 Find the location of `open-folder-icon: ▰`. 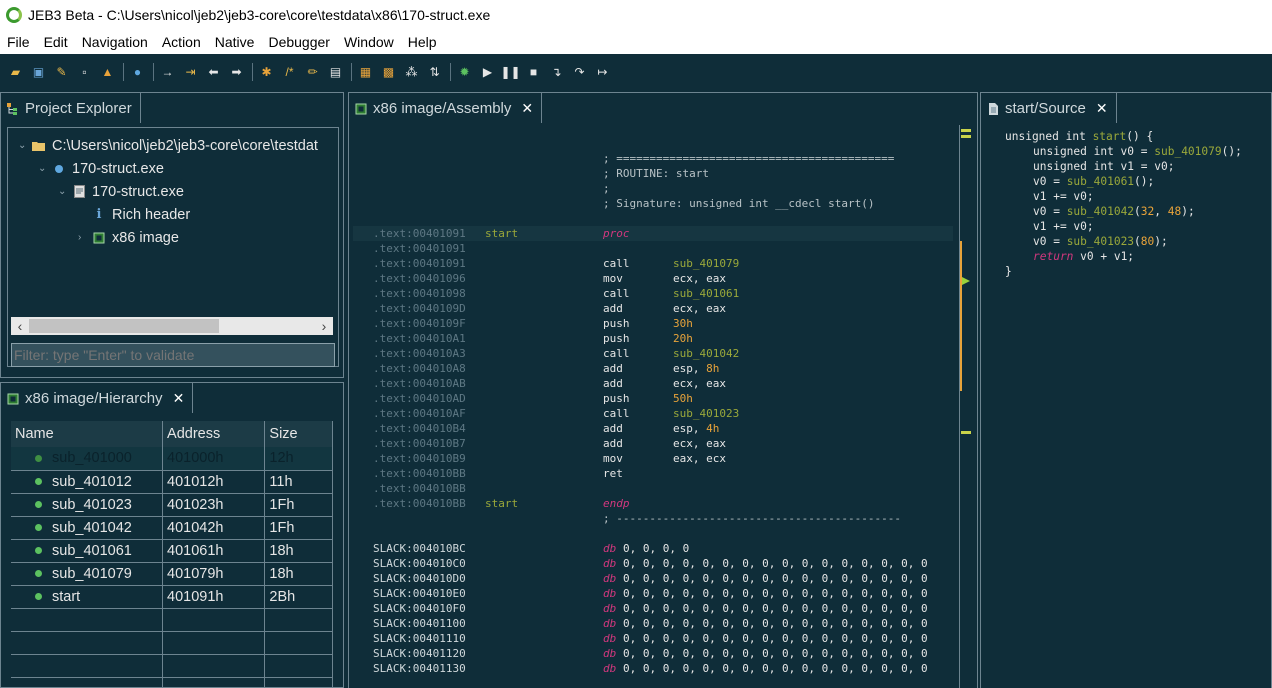

open-folder-icon: ▰ is located at coordinates (15, 72).